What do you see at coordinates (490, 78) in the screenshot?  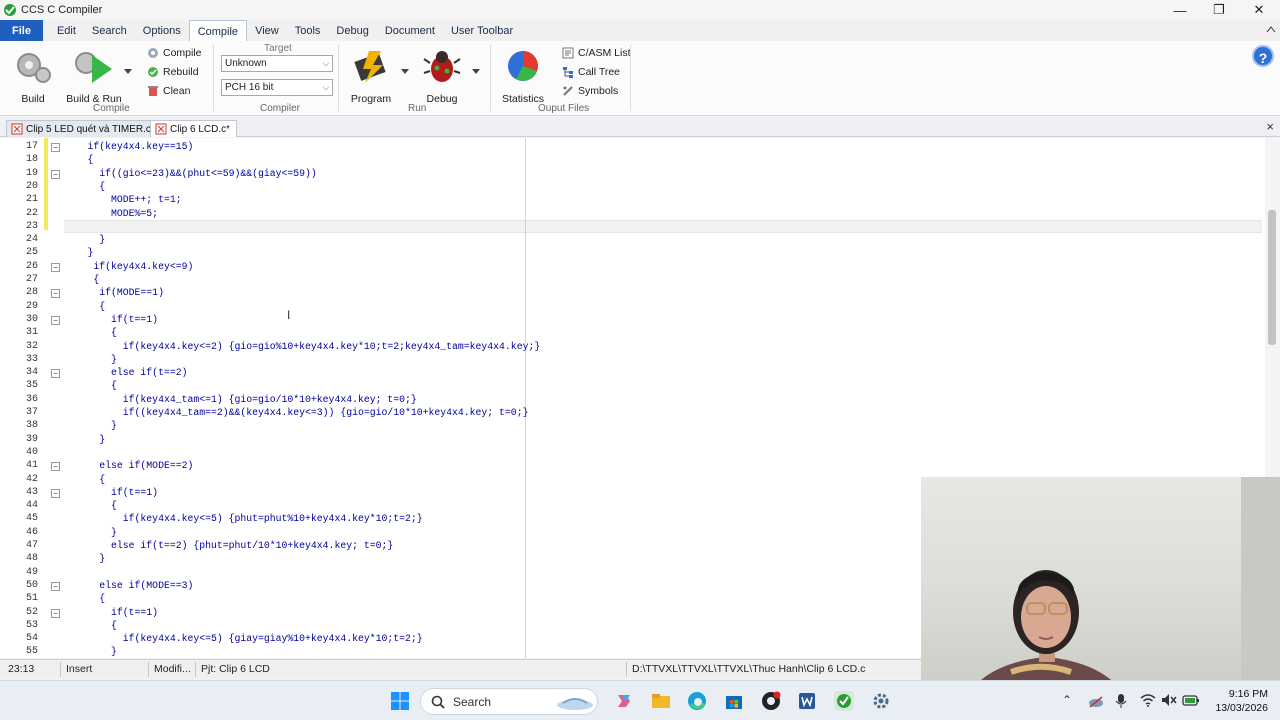 I see `group-divider` at bounding box center [490, 78].